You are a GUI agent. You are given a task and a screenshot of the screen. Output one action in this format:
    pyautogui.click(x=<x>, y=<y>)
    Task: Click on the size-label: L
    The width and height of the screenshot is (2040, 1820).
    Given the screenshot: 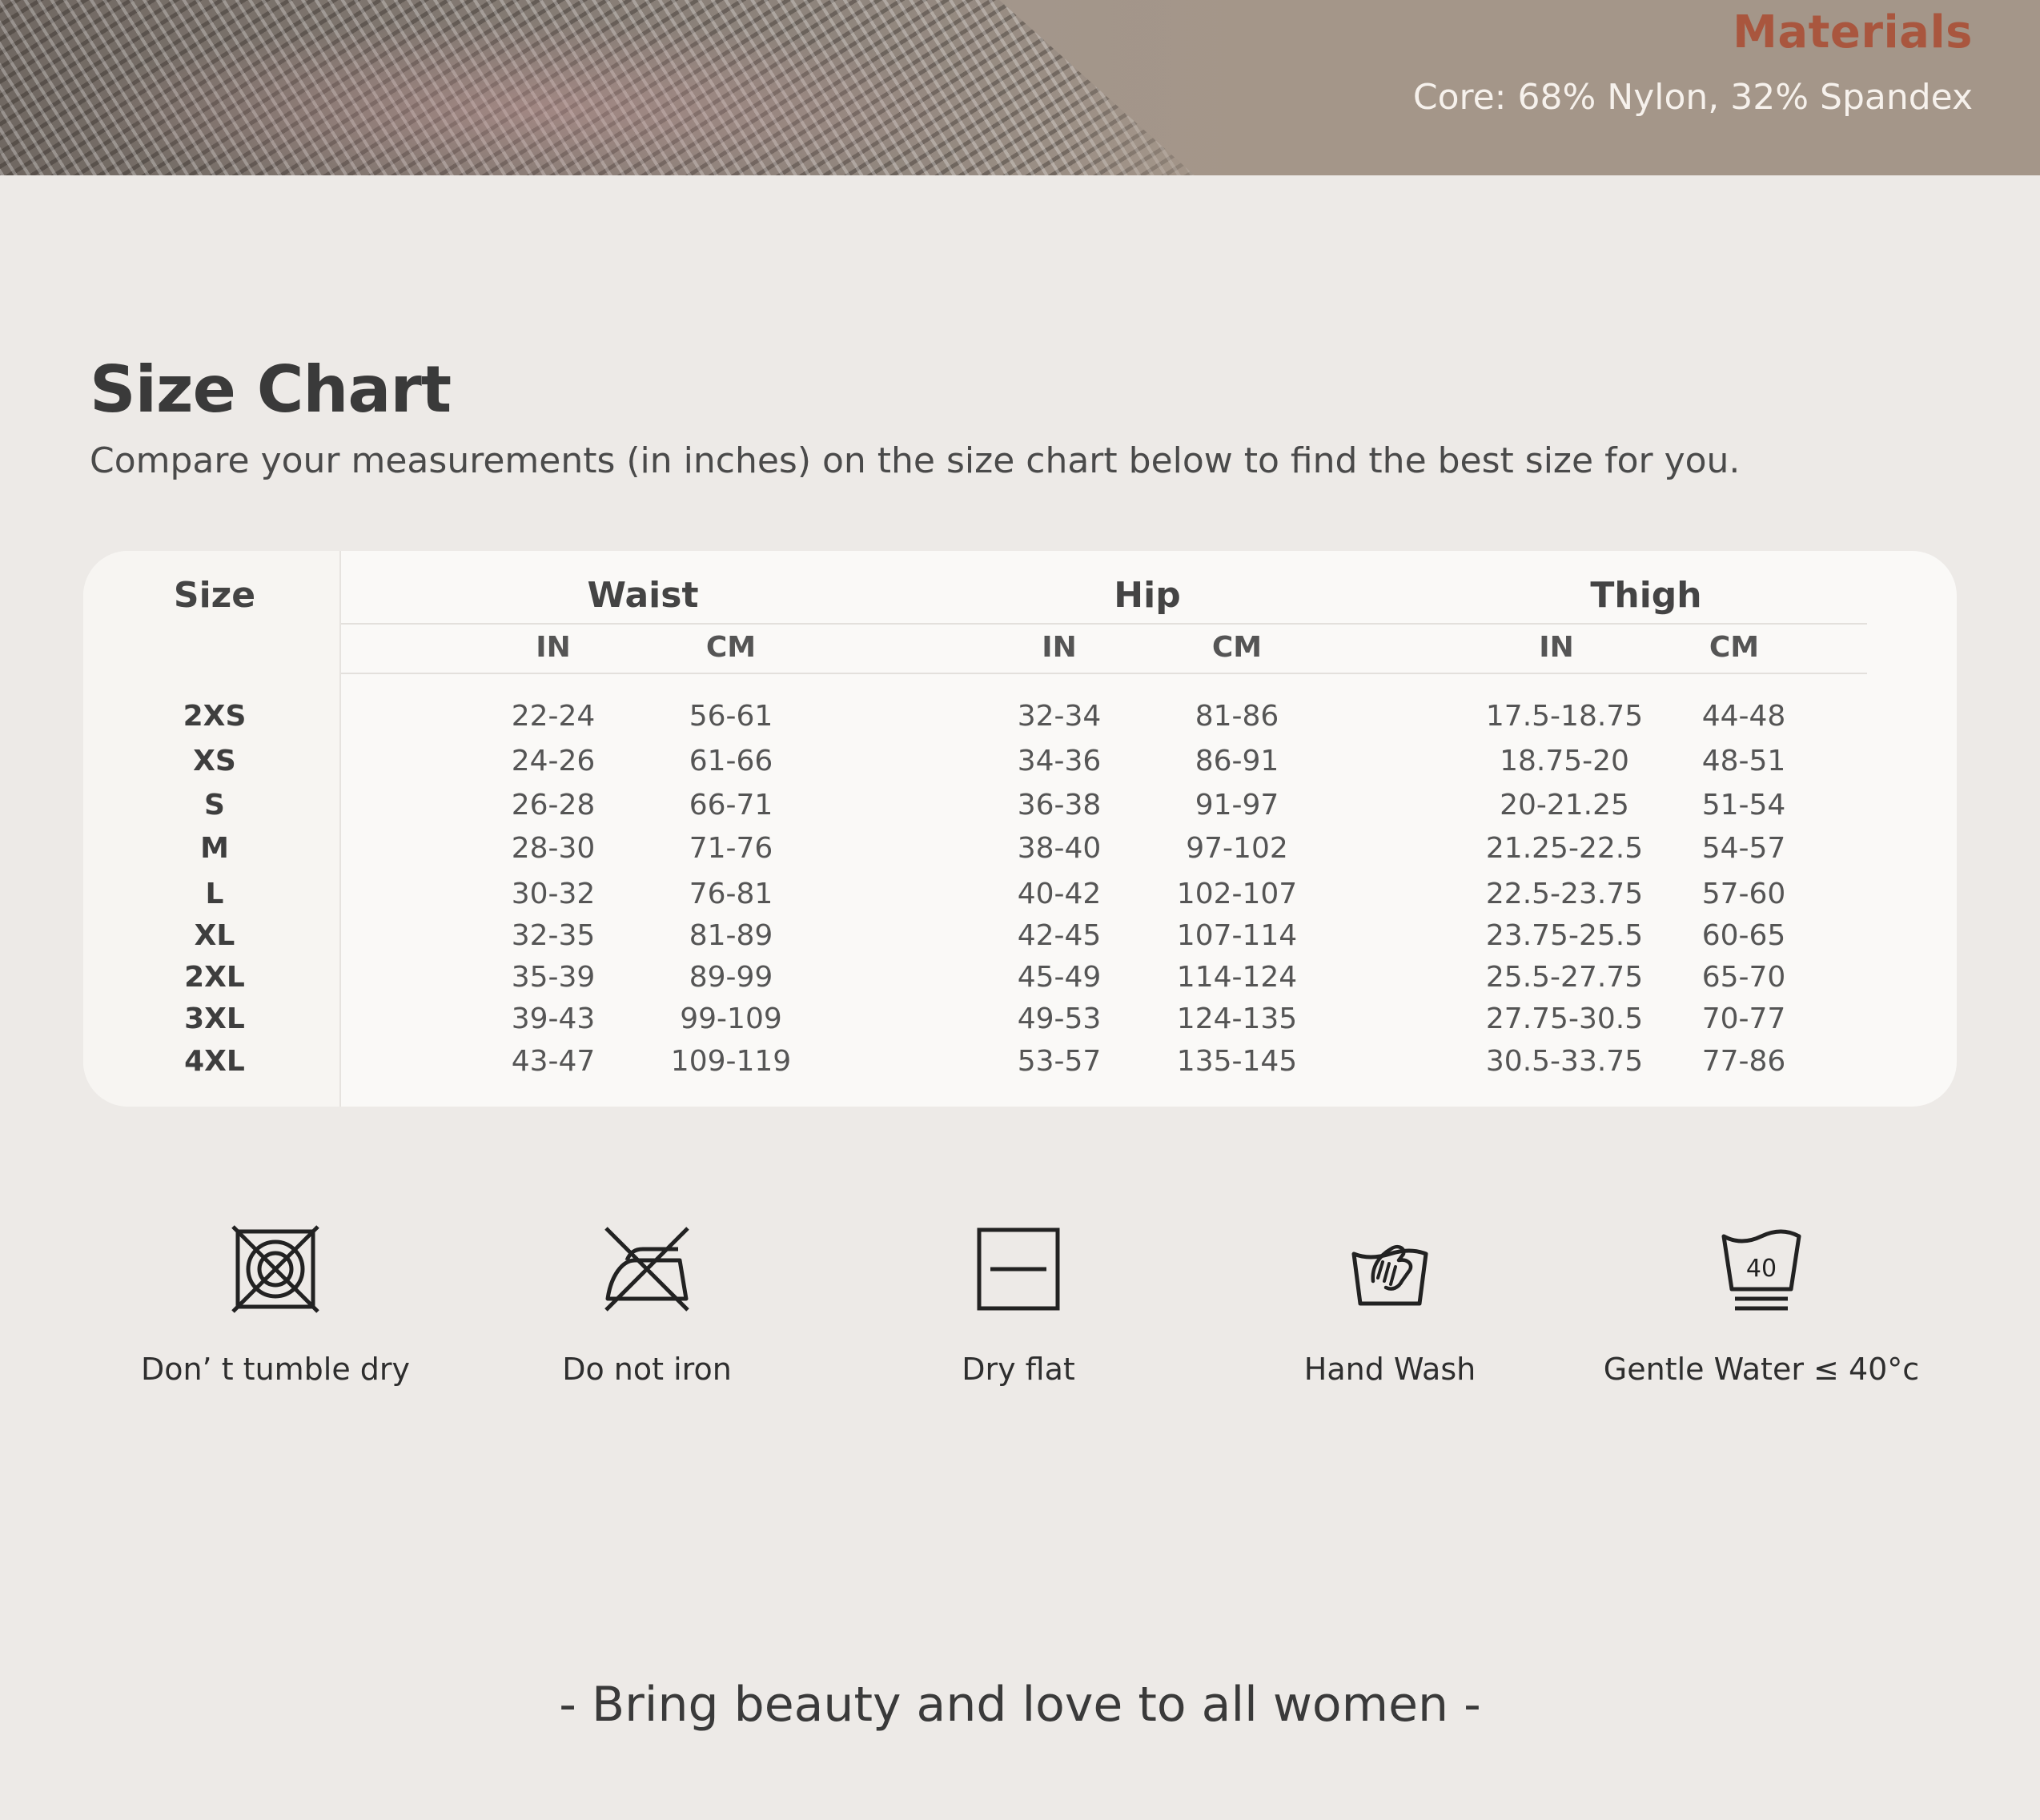 What is the action you would take?
    pyautogui.click(x=215, y=894)
    